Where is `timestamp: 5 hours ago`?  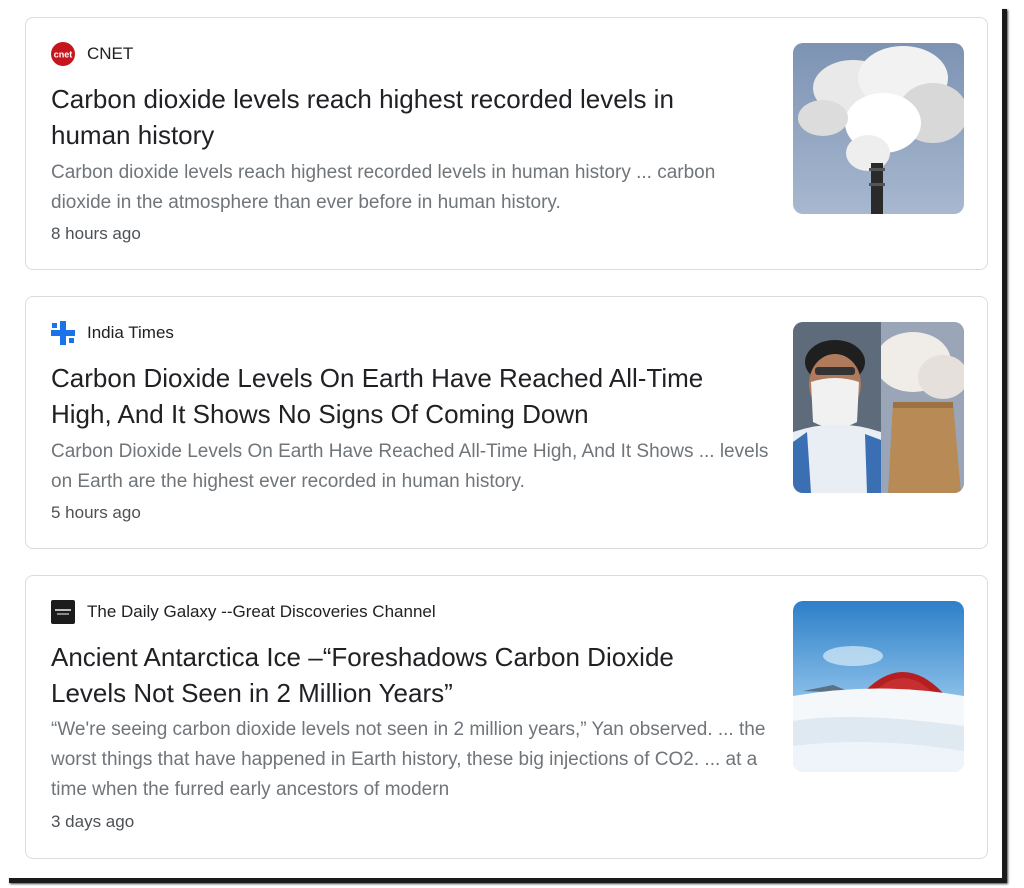 timestamp: 5 hours ago is located at coordinates (96, 512).